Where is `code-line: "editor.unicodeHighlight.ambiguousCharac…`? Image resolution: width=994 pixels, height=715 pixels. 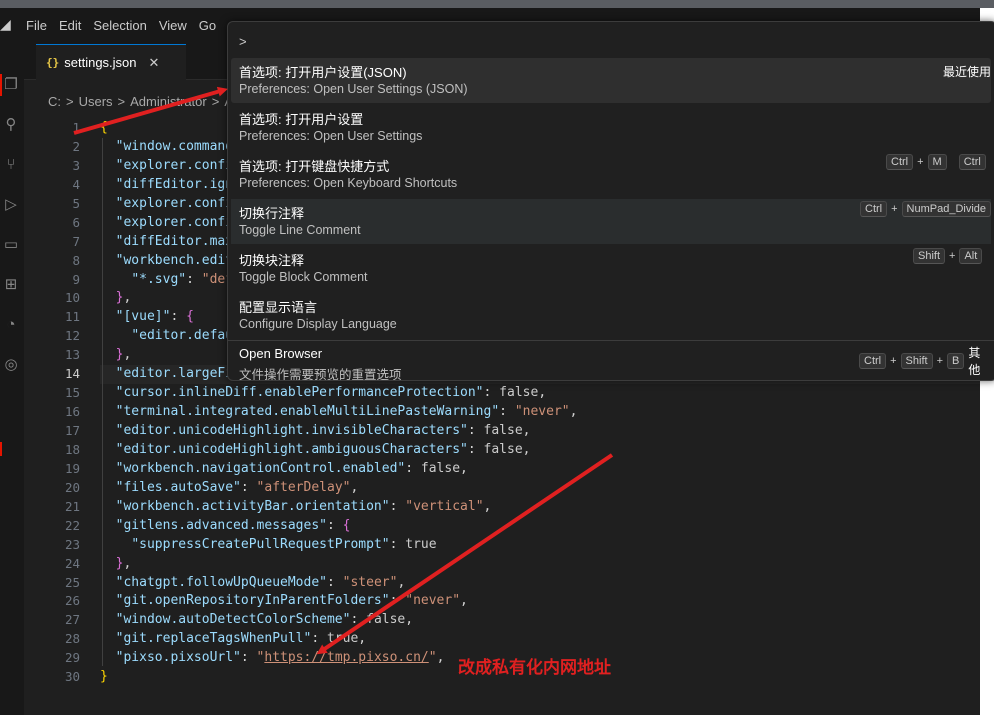 code-line: "editor.unicodeHighlight.ambiguousCharac… is located at coordinates (540, 450).